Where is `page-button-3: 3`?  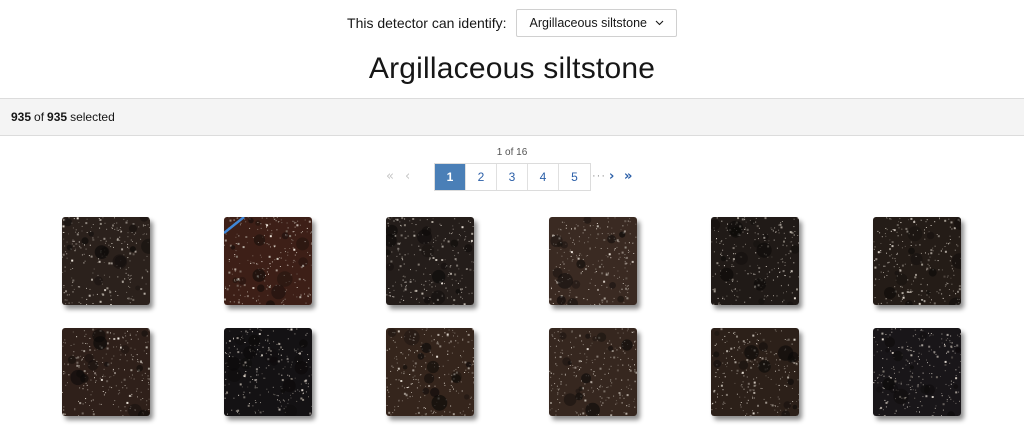 page-button-3: 3 is located at coordinates (512, 177).